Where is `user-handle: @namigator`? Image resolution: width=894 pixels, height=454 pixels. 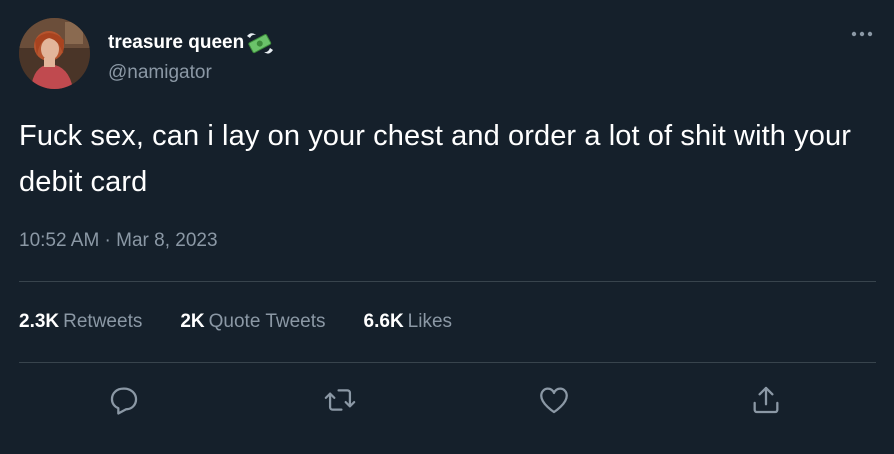
user-handle: @namigator is located at coordinates (160, 73).